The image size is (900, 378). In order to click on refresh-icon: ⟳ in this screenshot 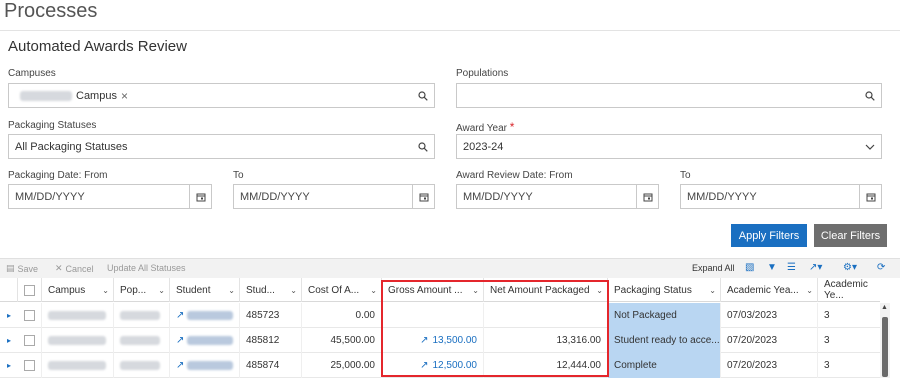, I will do `click(881, 267)`.